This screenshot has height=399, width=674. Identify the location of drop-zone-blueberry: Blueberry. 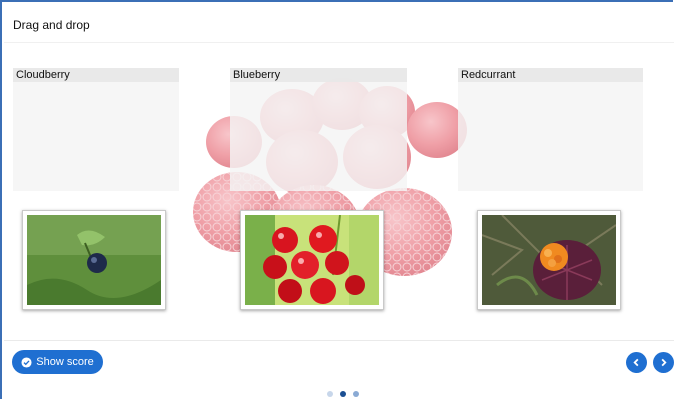
(318, 129).